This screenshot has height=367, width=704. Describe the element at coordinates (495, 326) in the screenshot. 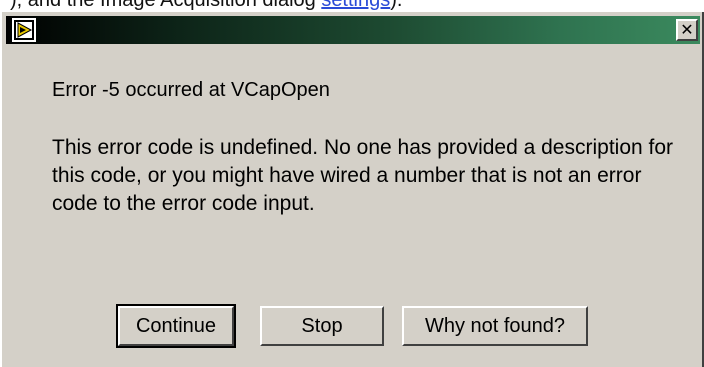

I see `why-not-found-button: Why not found?` at that location.